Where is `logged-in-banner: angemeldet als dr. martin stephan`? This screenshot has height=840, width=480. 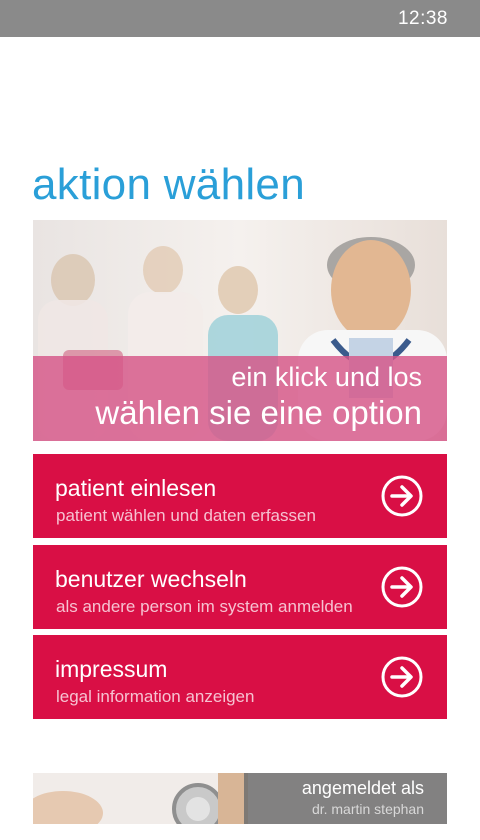
logged-in-banner: angemeldet als dr. martin stephan is located at coordinates (240, 798).